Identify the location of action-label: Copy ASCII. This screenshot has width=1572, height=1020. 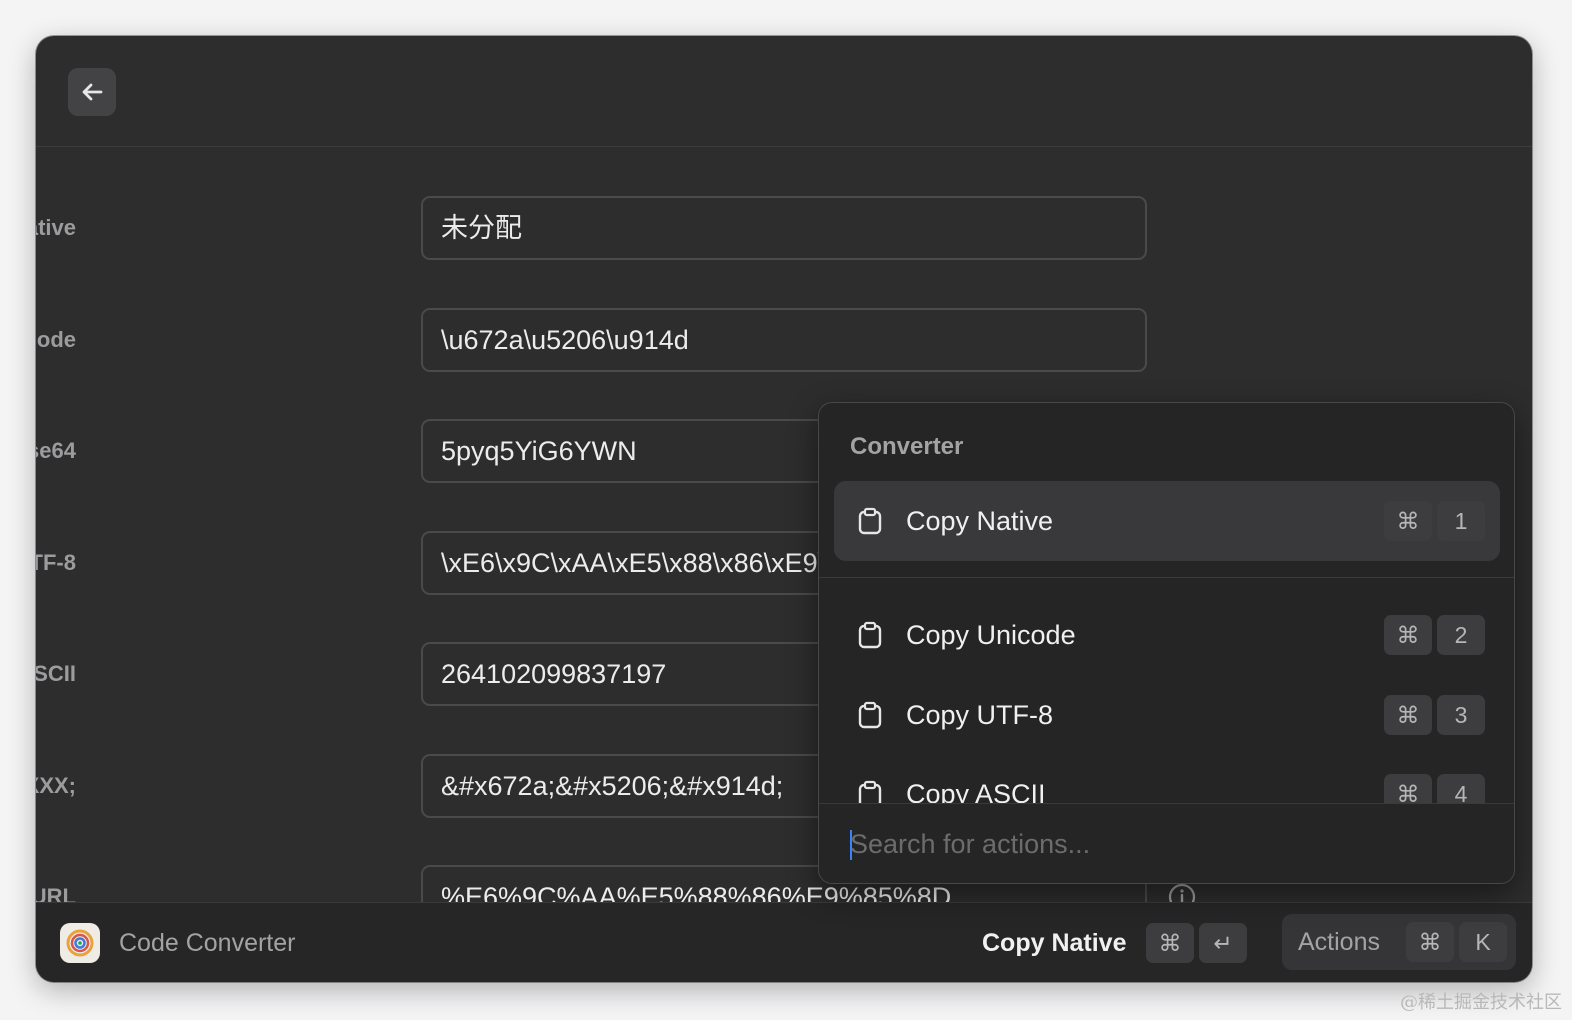
(976, 791).